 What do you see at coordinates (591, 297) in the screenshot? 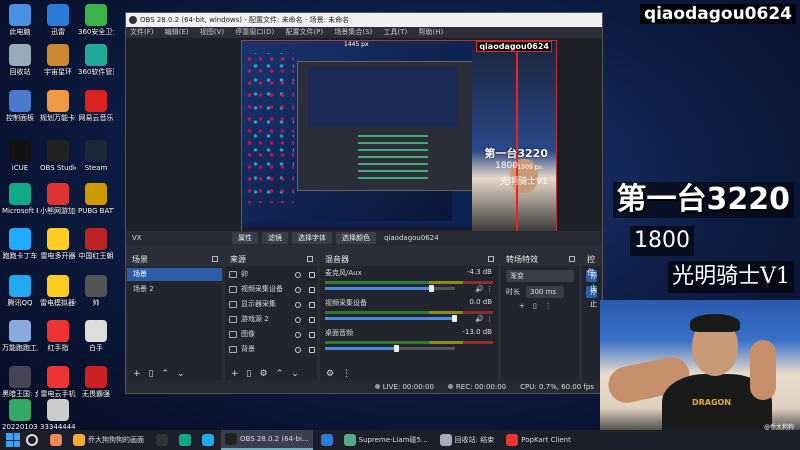
I see `stop-recording-button: 停止` at bounding box center [591, 297].